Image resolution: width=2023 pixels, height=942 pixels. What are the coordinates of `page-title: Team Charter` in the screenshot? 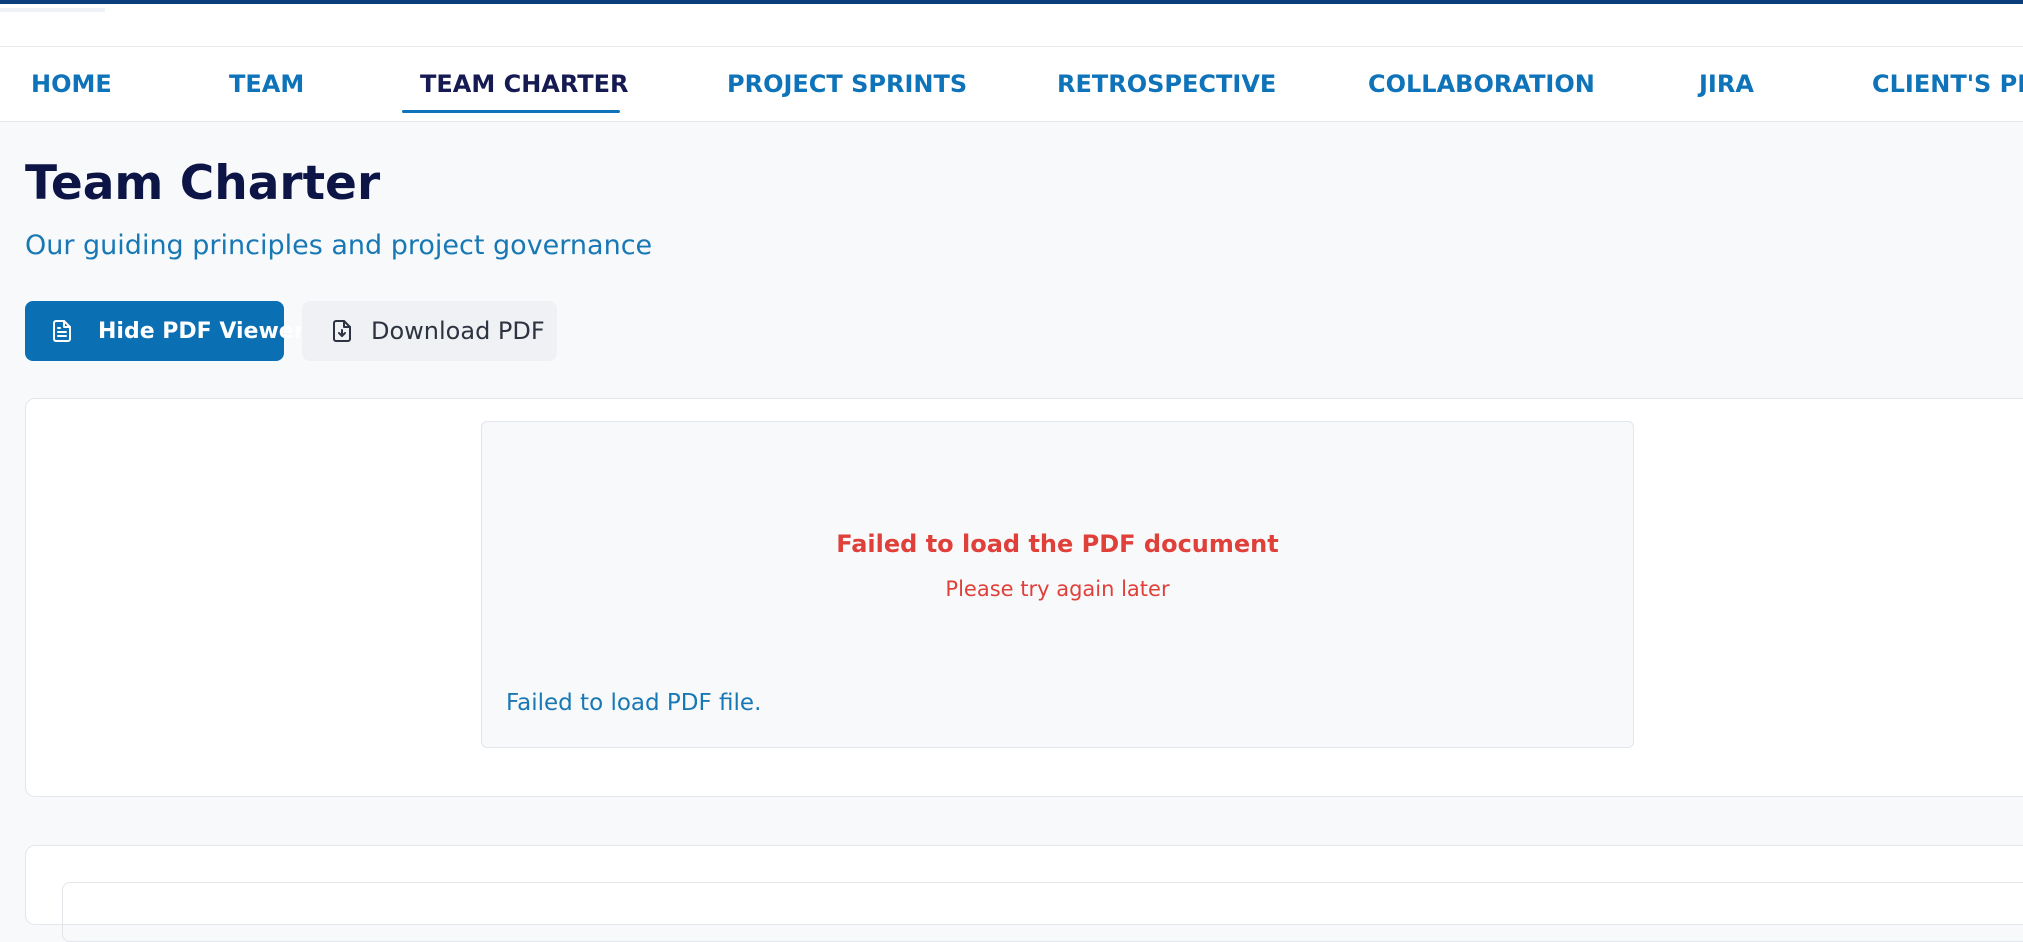 It's located at (203, 183).